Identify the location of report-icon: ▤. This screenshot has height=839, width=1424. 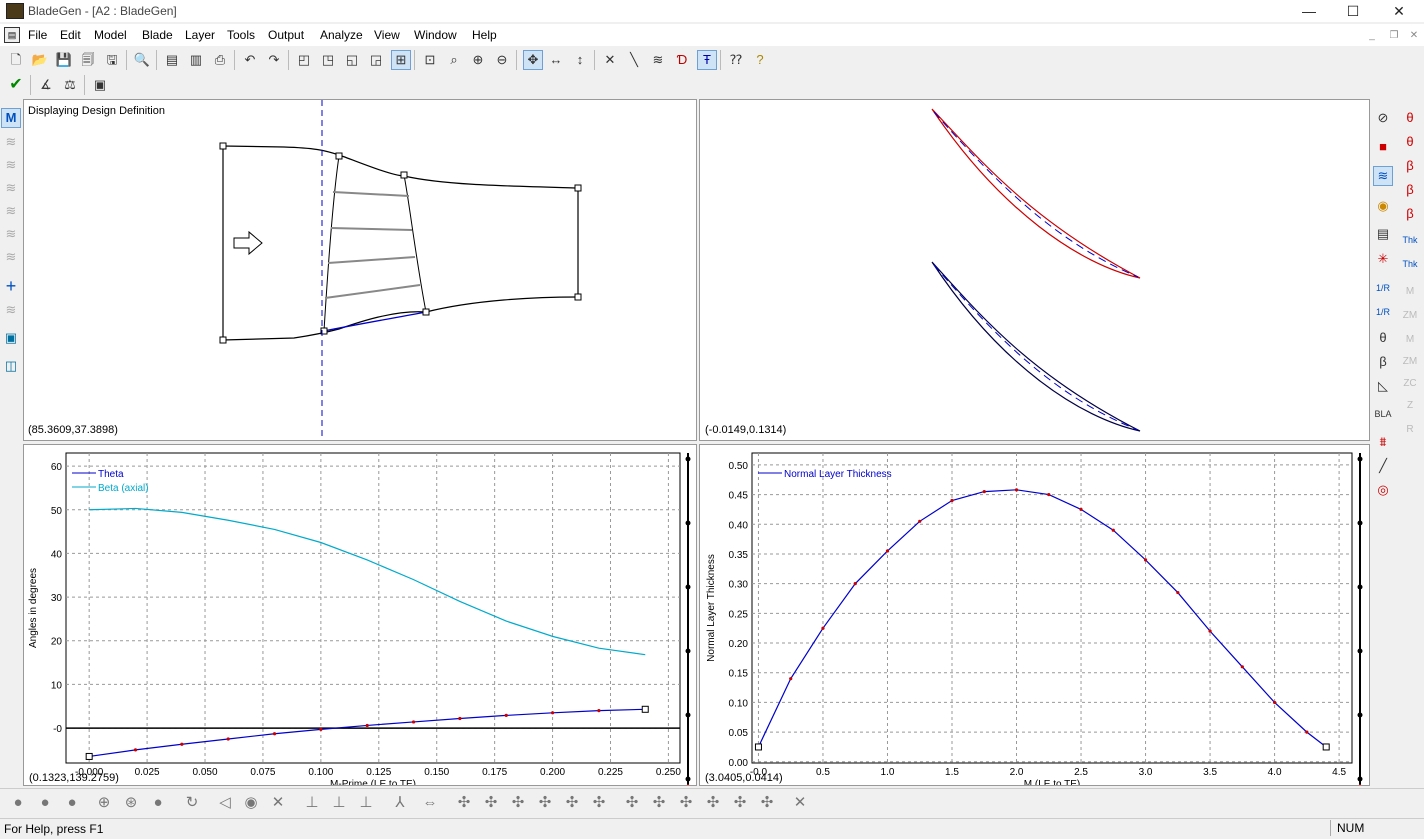
(1383, 234).